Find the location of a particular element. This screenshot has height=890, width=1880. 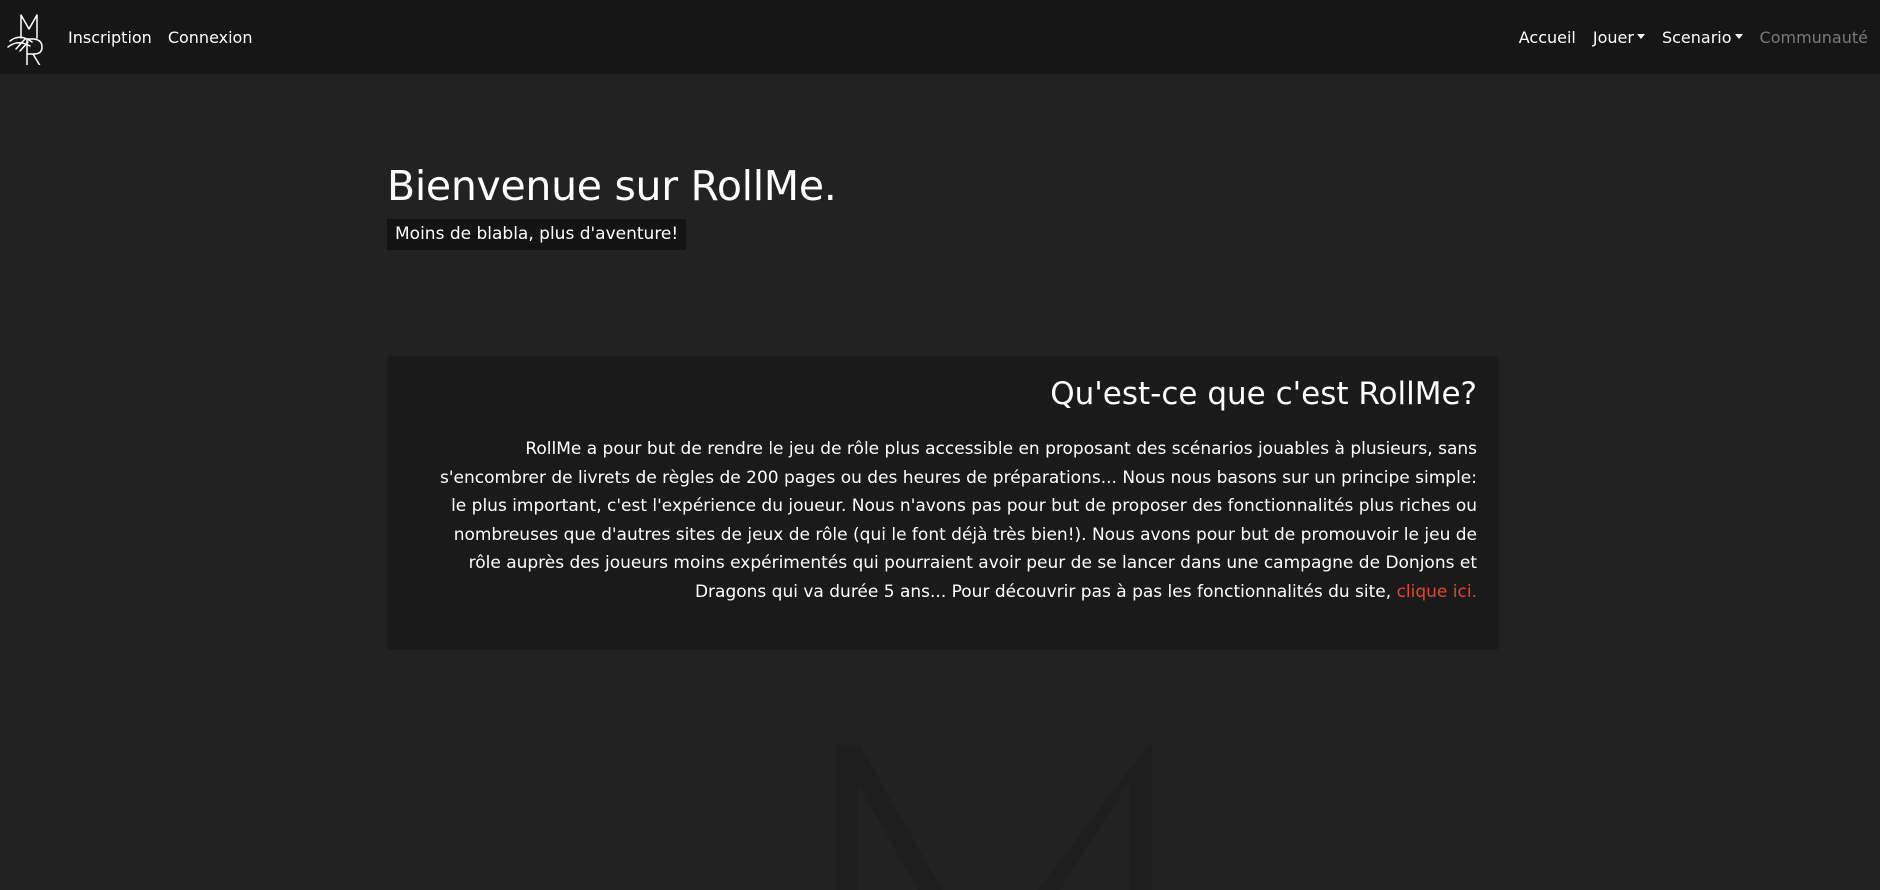

nav-dropdown-scenario-label: Scenario is located at coordinates (1696, 37).